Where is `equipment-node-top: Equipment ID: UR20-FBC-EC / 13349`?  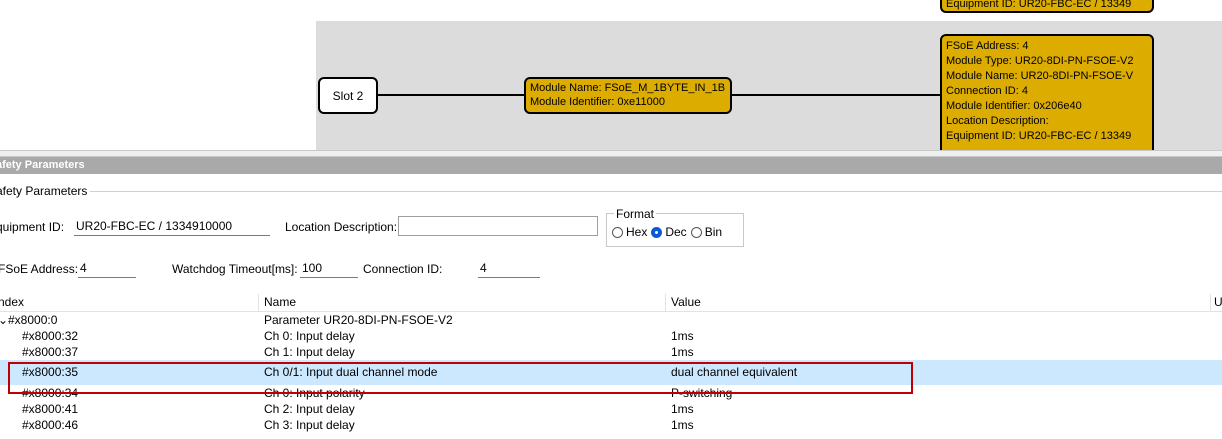 equipment-node-top: Equipment ID: UR20-FBC-EC / 13349 is located at coordinates (1047, 6).